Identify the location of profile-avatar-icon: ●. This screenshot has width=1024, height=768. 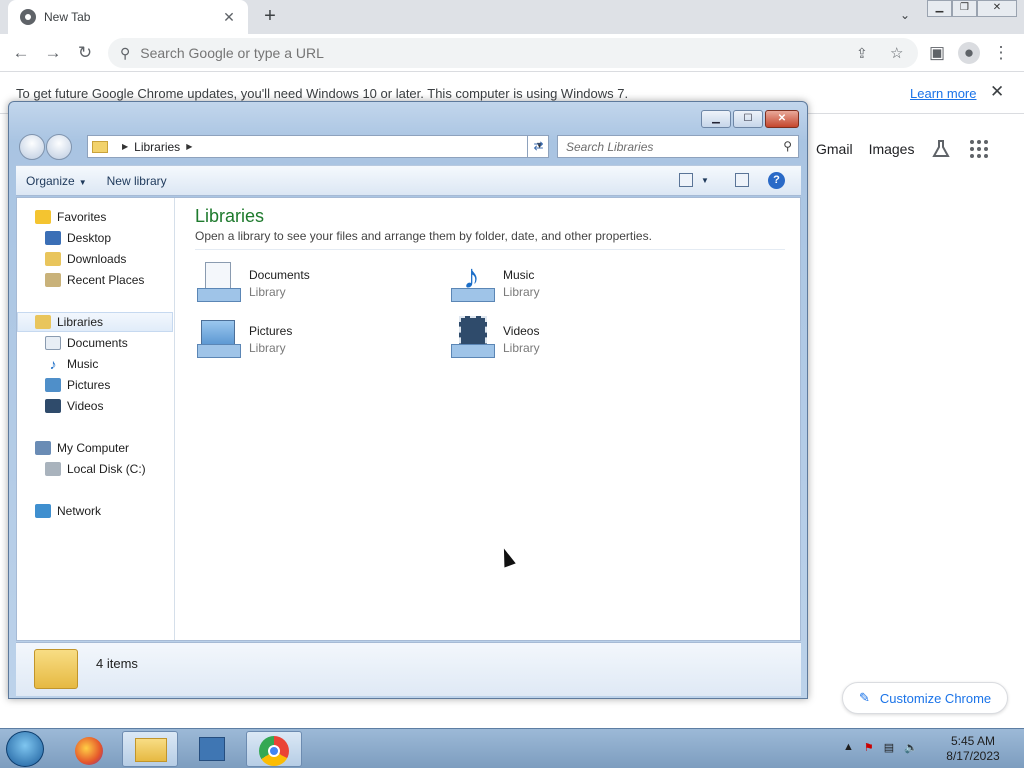
(969, 53).